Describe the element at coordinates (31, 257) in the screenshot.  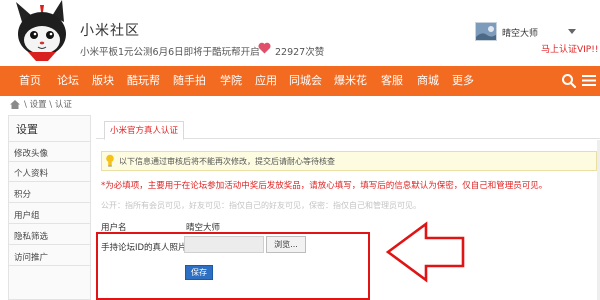
I see `sidebar-item-promotion: 访问推广` at that location.